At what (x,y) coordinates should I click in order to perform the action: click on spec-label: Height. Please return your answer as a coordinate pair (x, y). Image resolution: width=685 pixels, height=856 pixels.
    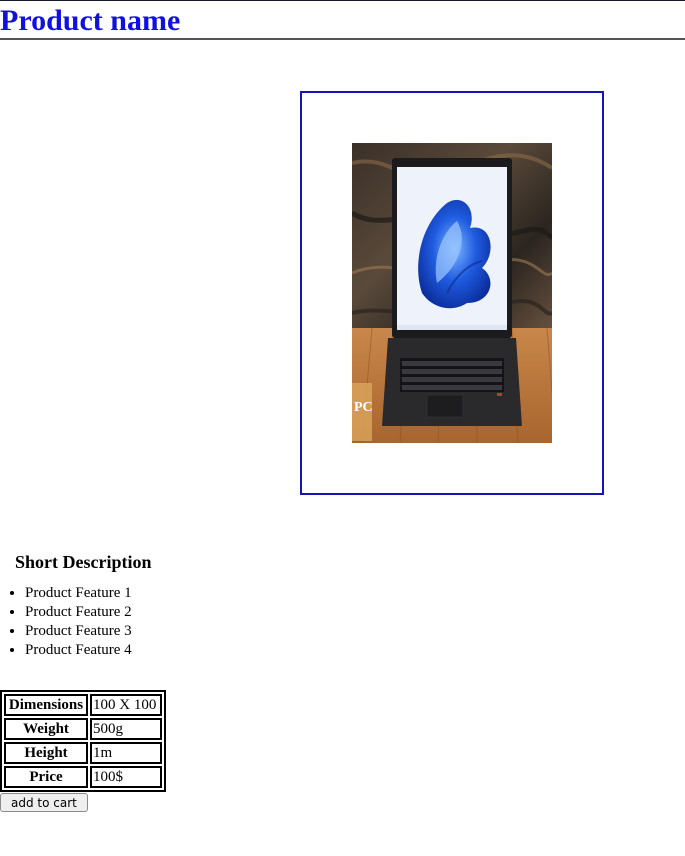
    Looking at the image, I should click on (46, 753).